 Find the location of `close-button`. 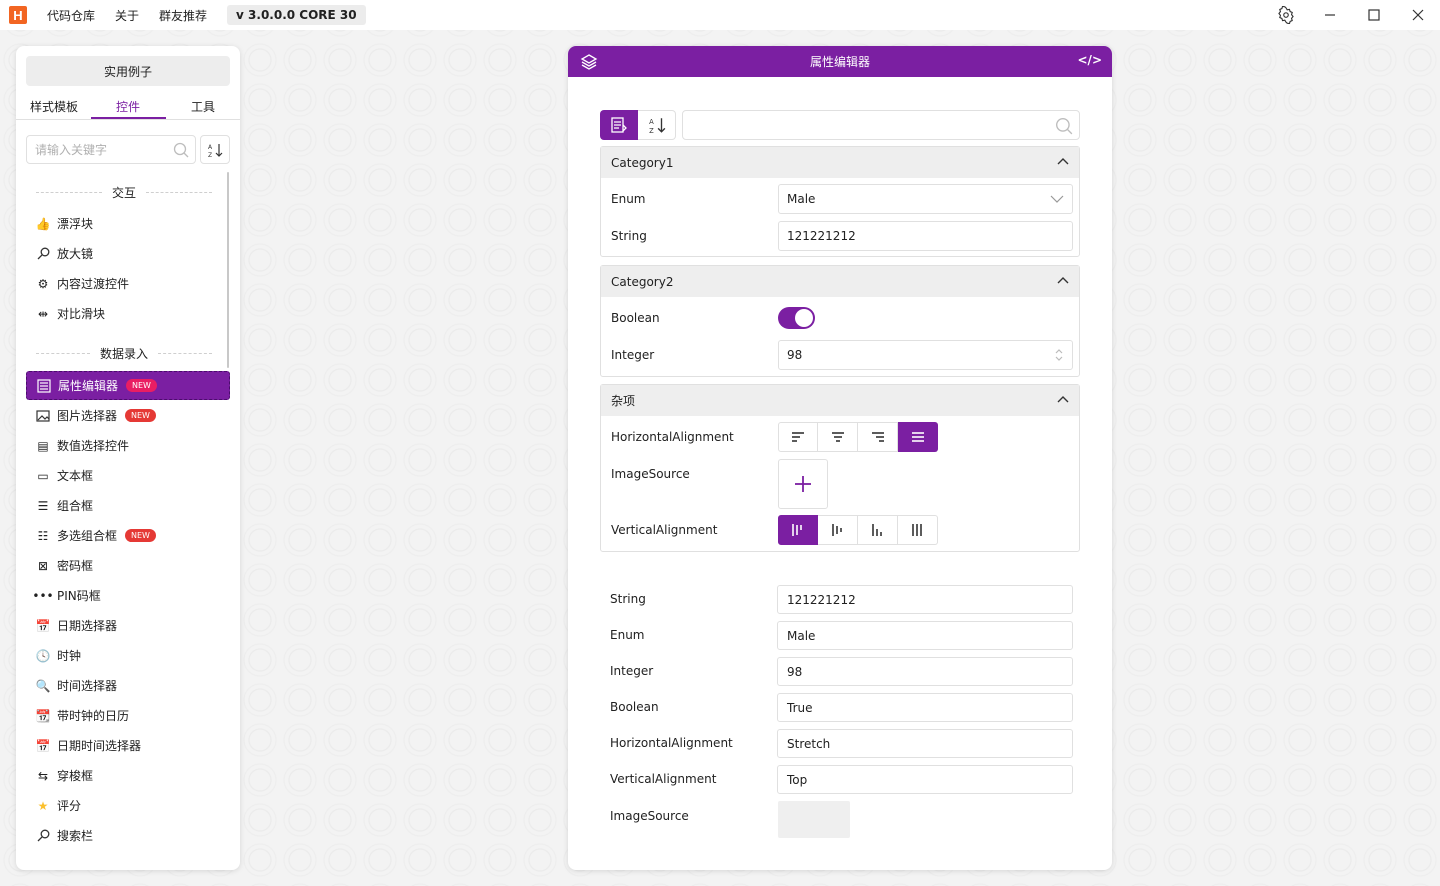

close-button is located at coordinates (1418, 15).